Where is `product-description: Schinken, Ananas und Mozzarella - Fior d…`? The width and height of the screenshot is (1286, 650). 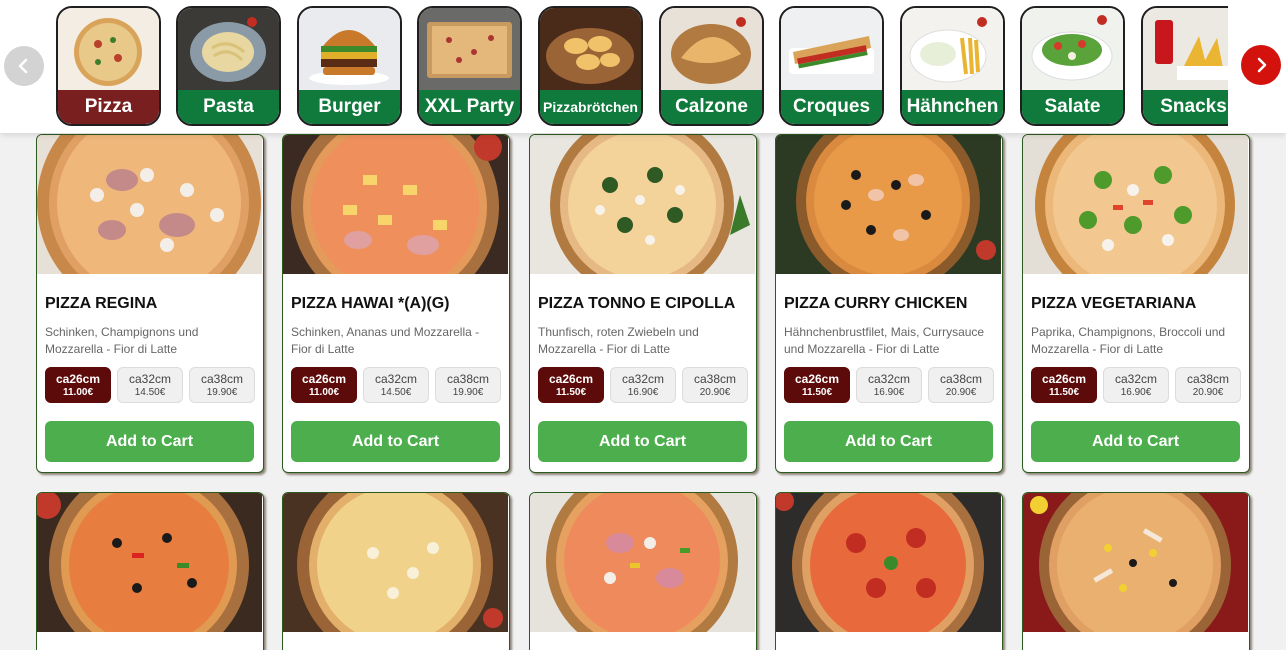
product-description: Schinken, Ananas und Mozzarella - Fior d… is located at coordinates (385, 340).